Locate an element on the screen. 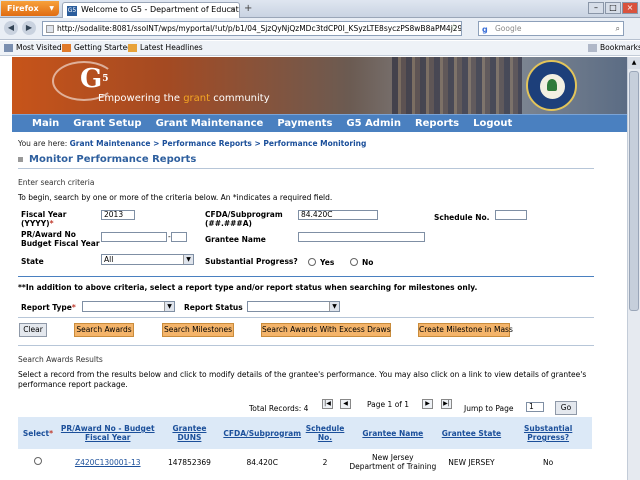  page-info: Page 1 of 1 is located at coordinates (388, 404).